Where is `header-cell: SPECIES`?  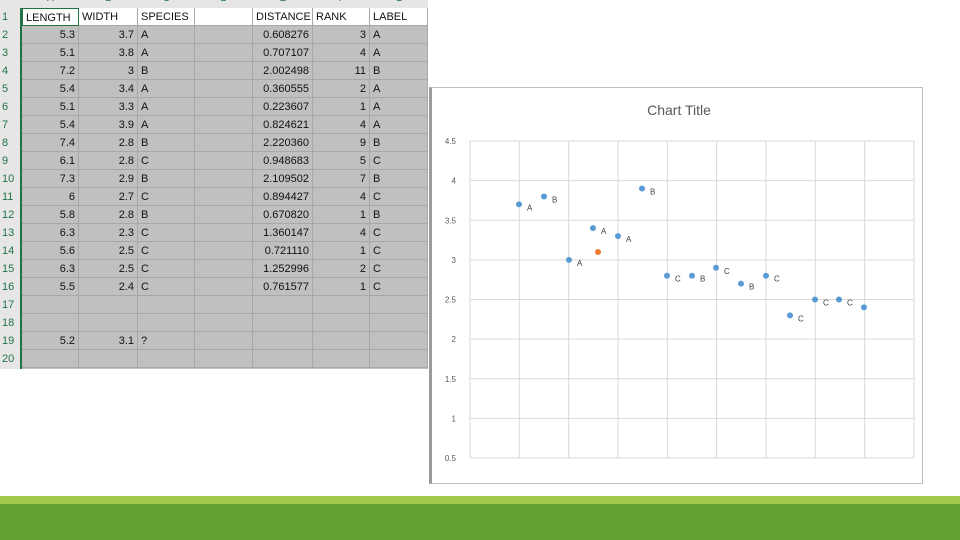
header-cell: SPECIES is located at coordinates (166, 17).